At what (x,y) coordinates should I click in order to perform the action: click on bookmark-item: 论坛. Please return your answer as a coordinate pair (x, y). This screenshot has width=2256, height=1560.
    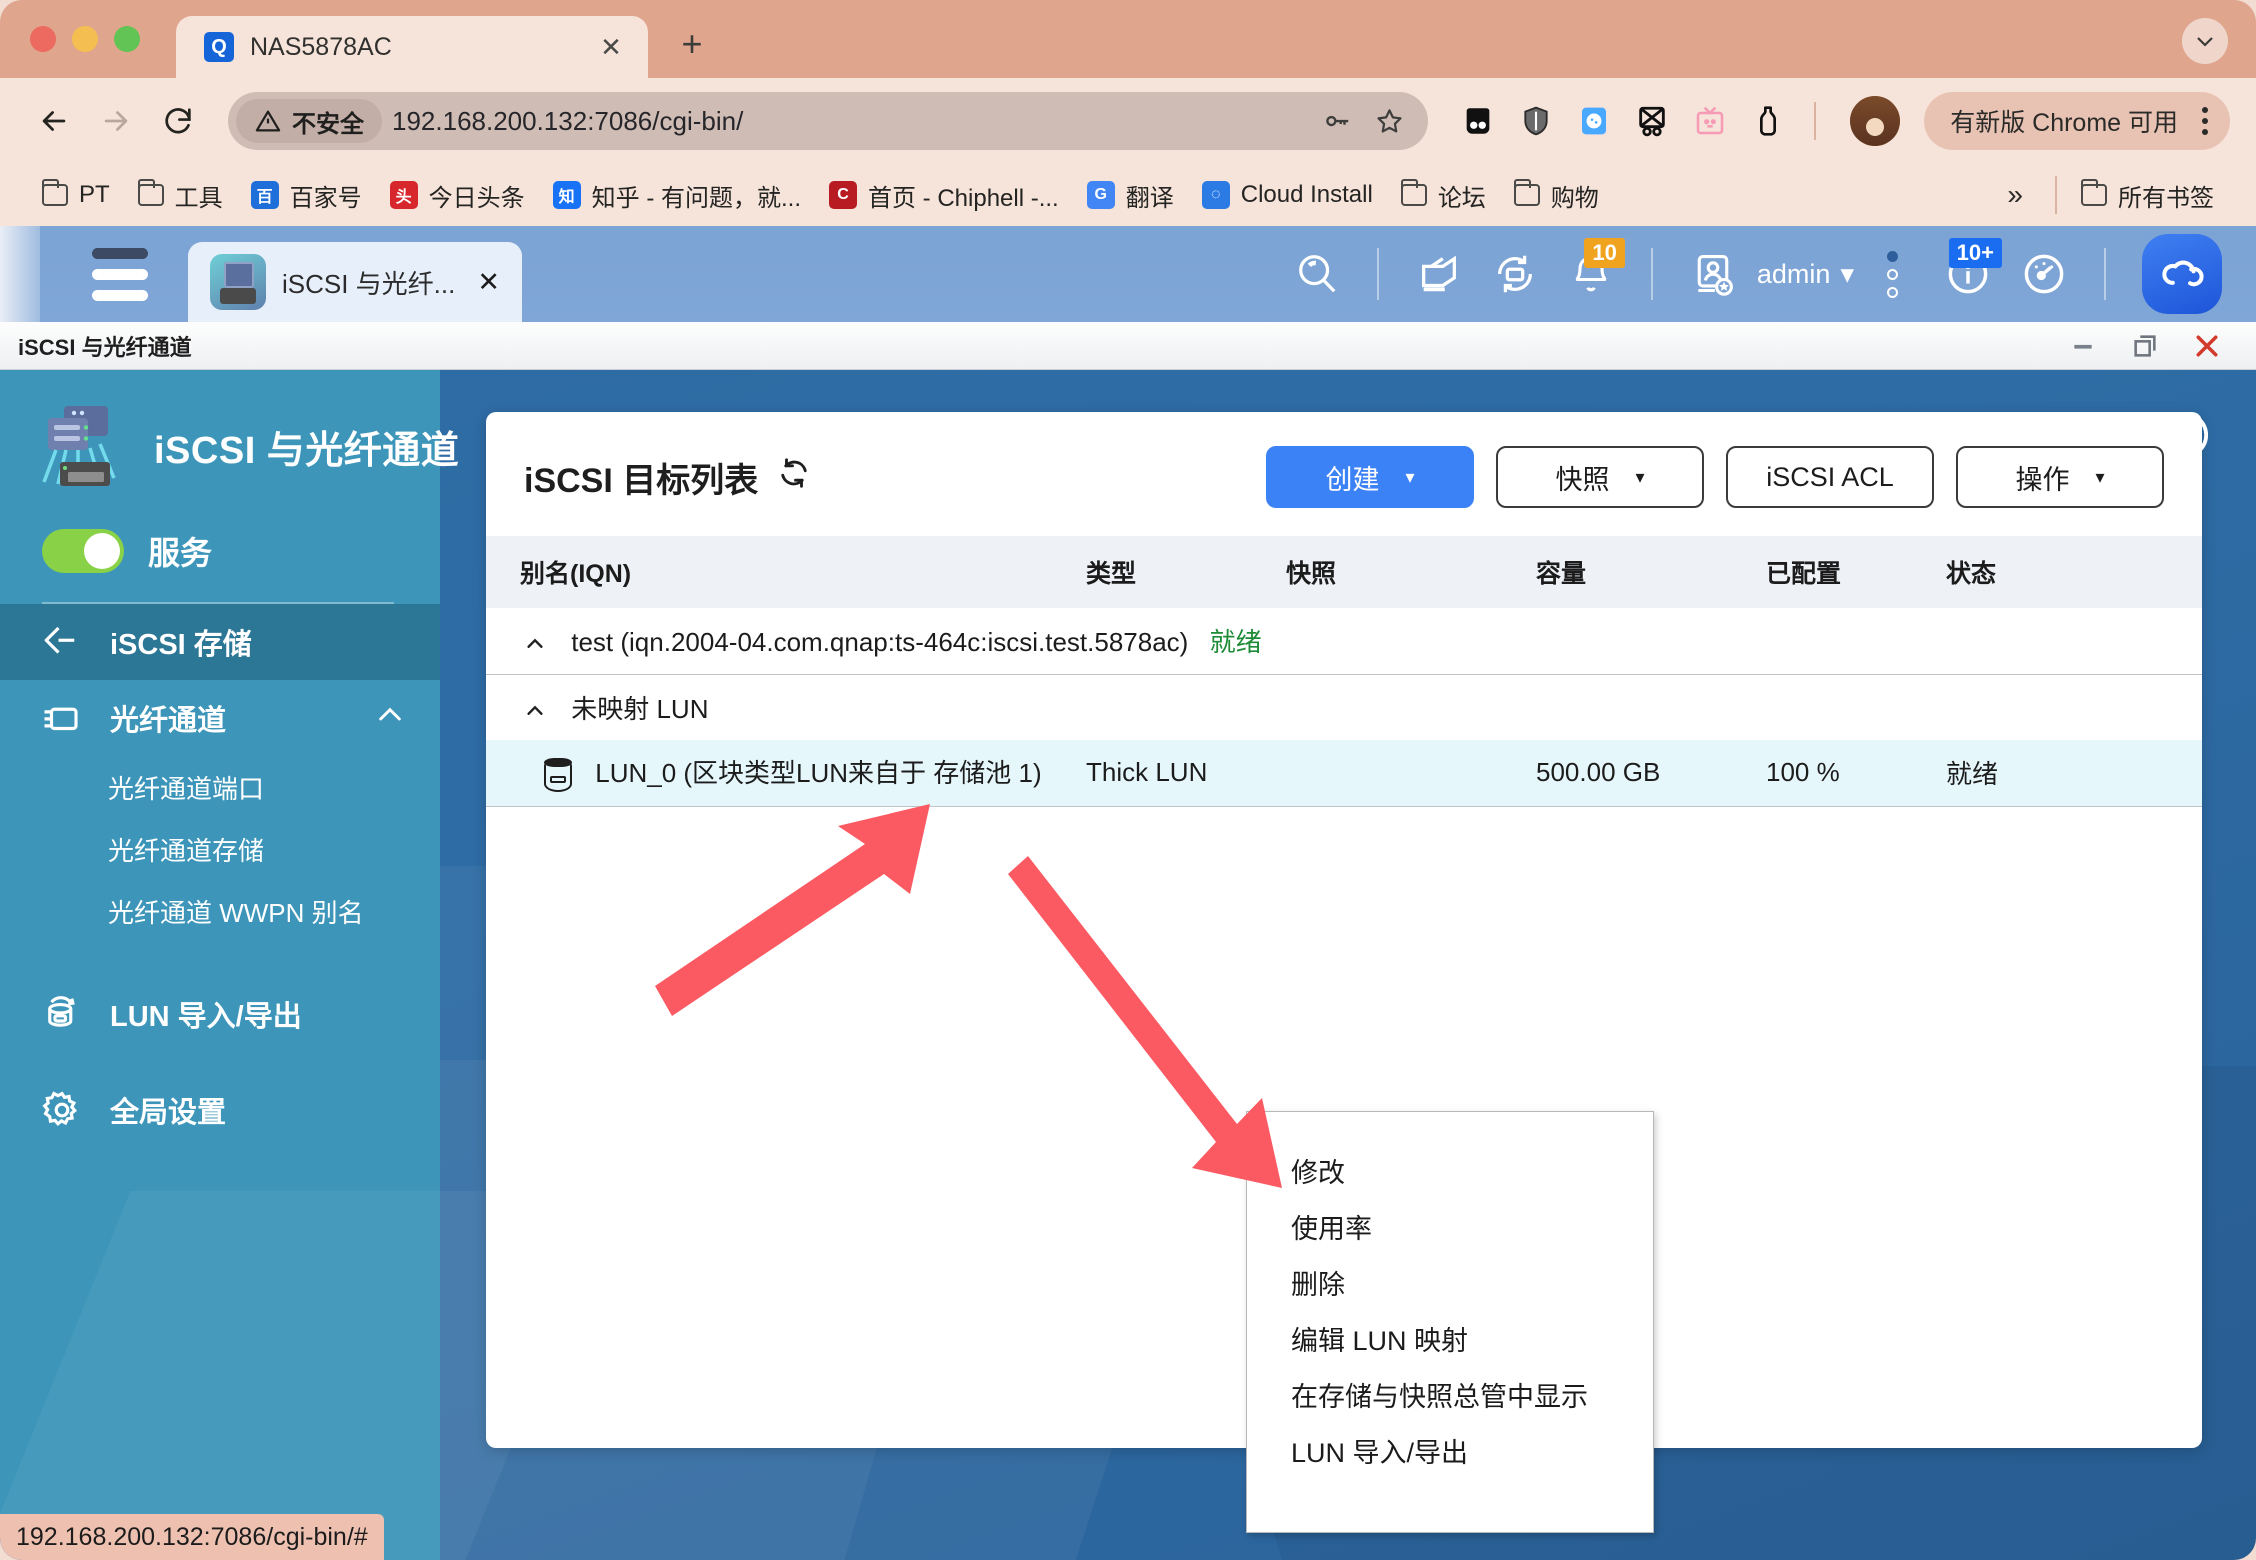
    Looking at the image, I should click on (1443, 195).